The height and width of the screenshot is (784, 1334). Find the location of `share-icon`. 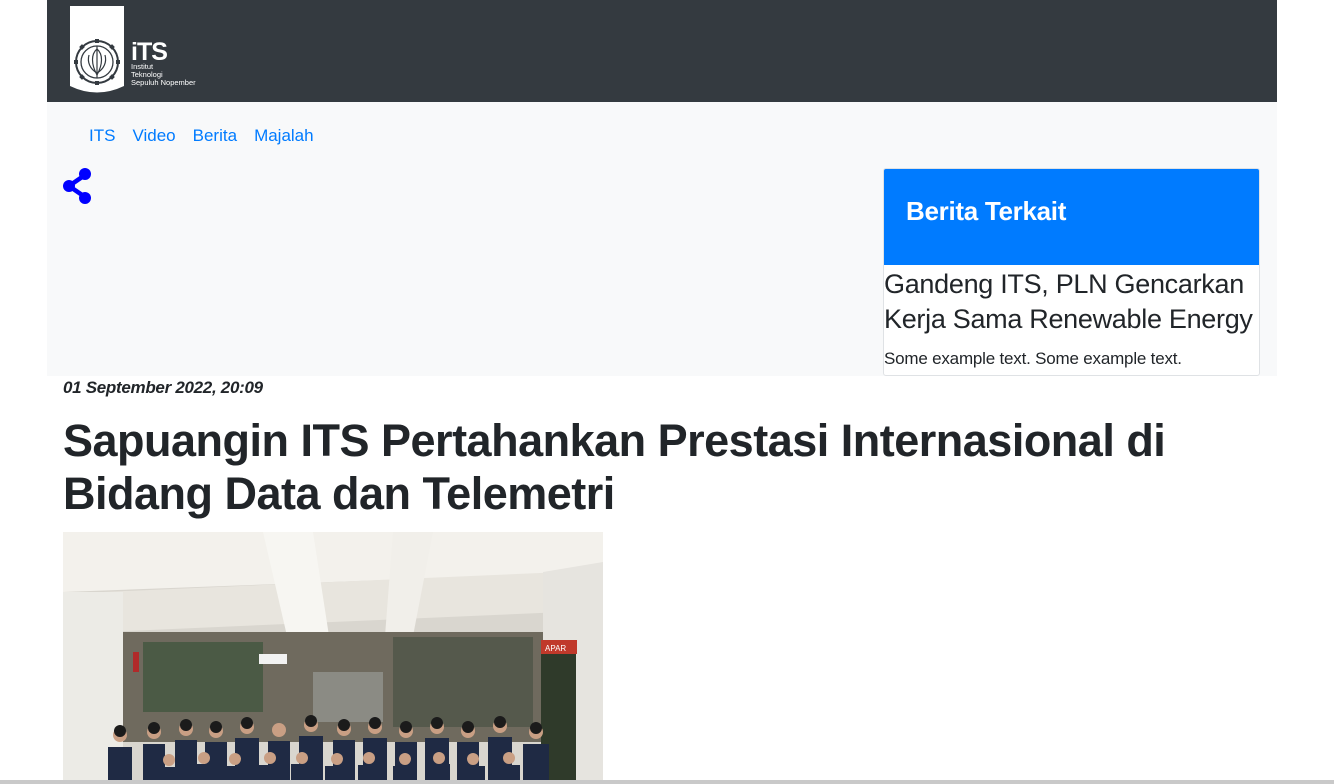

share-icon is located at coordinates (77, 186).